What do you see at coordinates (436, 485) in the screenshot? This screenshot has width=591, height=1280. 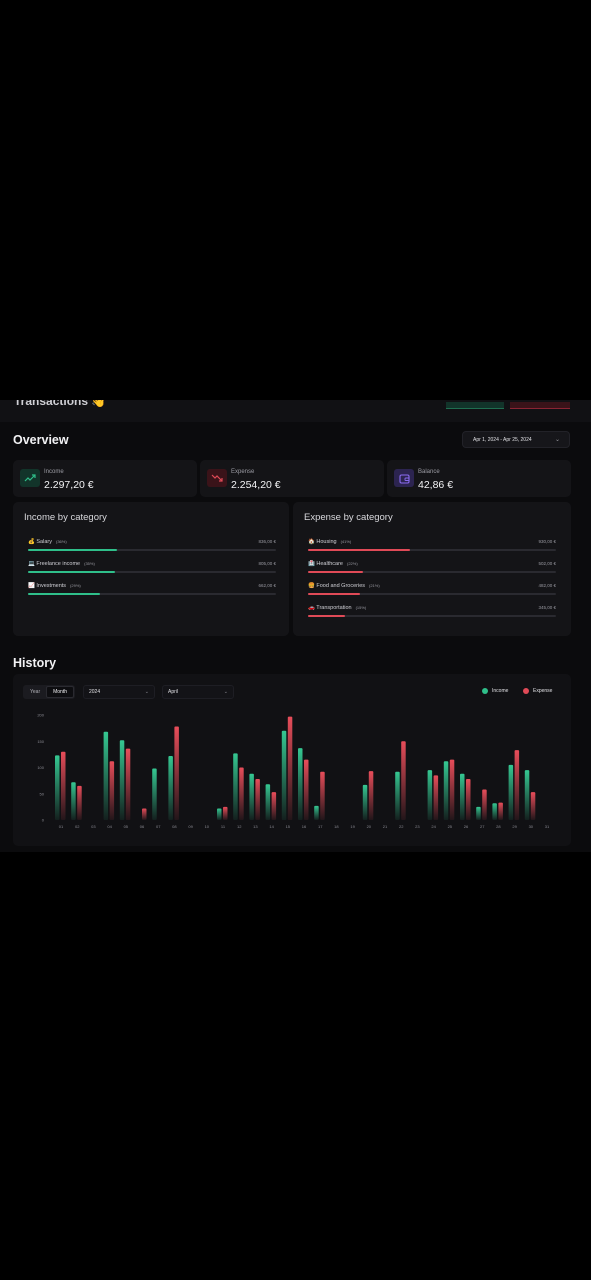 I see `stat-value: 42,86 €` at bounding box center [436, 485].